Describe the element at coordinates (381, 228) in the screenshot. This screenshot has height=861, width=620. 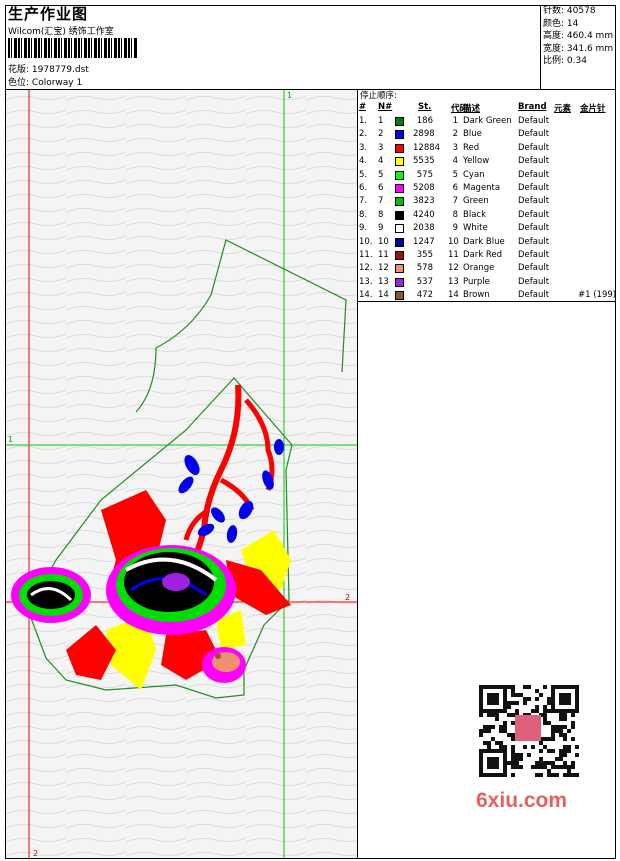
I see `row-n: 9` at that location.